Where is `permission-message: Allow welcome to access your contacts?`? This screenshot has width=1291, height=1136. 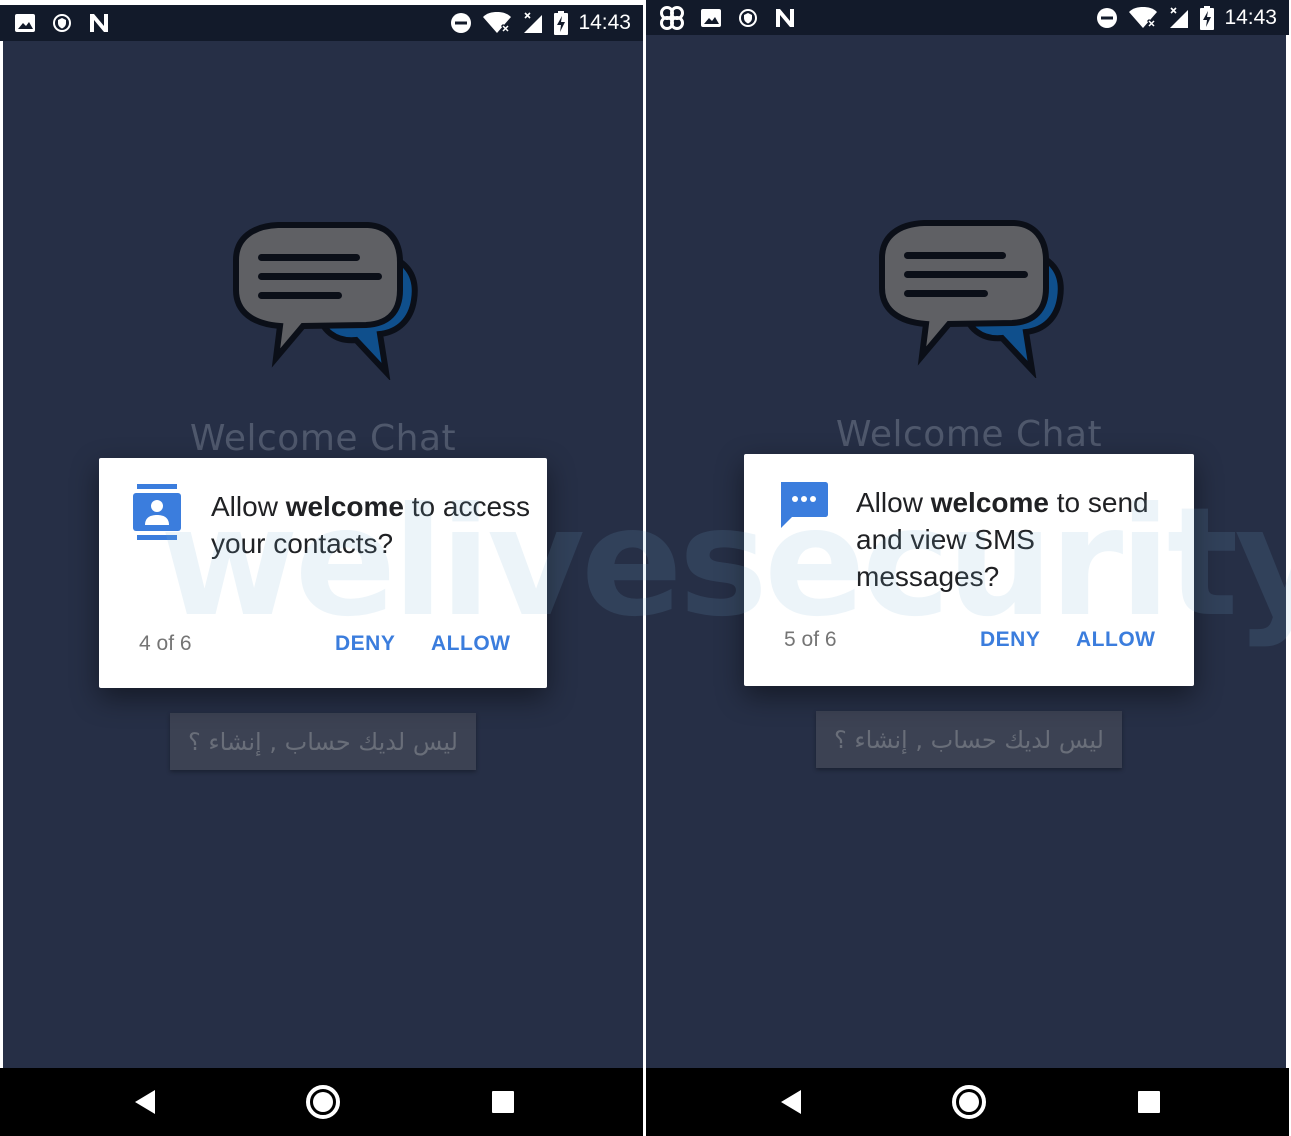 permission-message: Allow welcome to access your contacts? is located at coordinates (371, 525).